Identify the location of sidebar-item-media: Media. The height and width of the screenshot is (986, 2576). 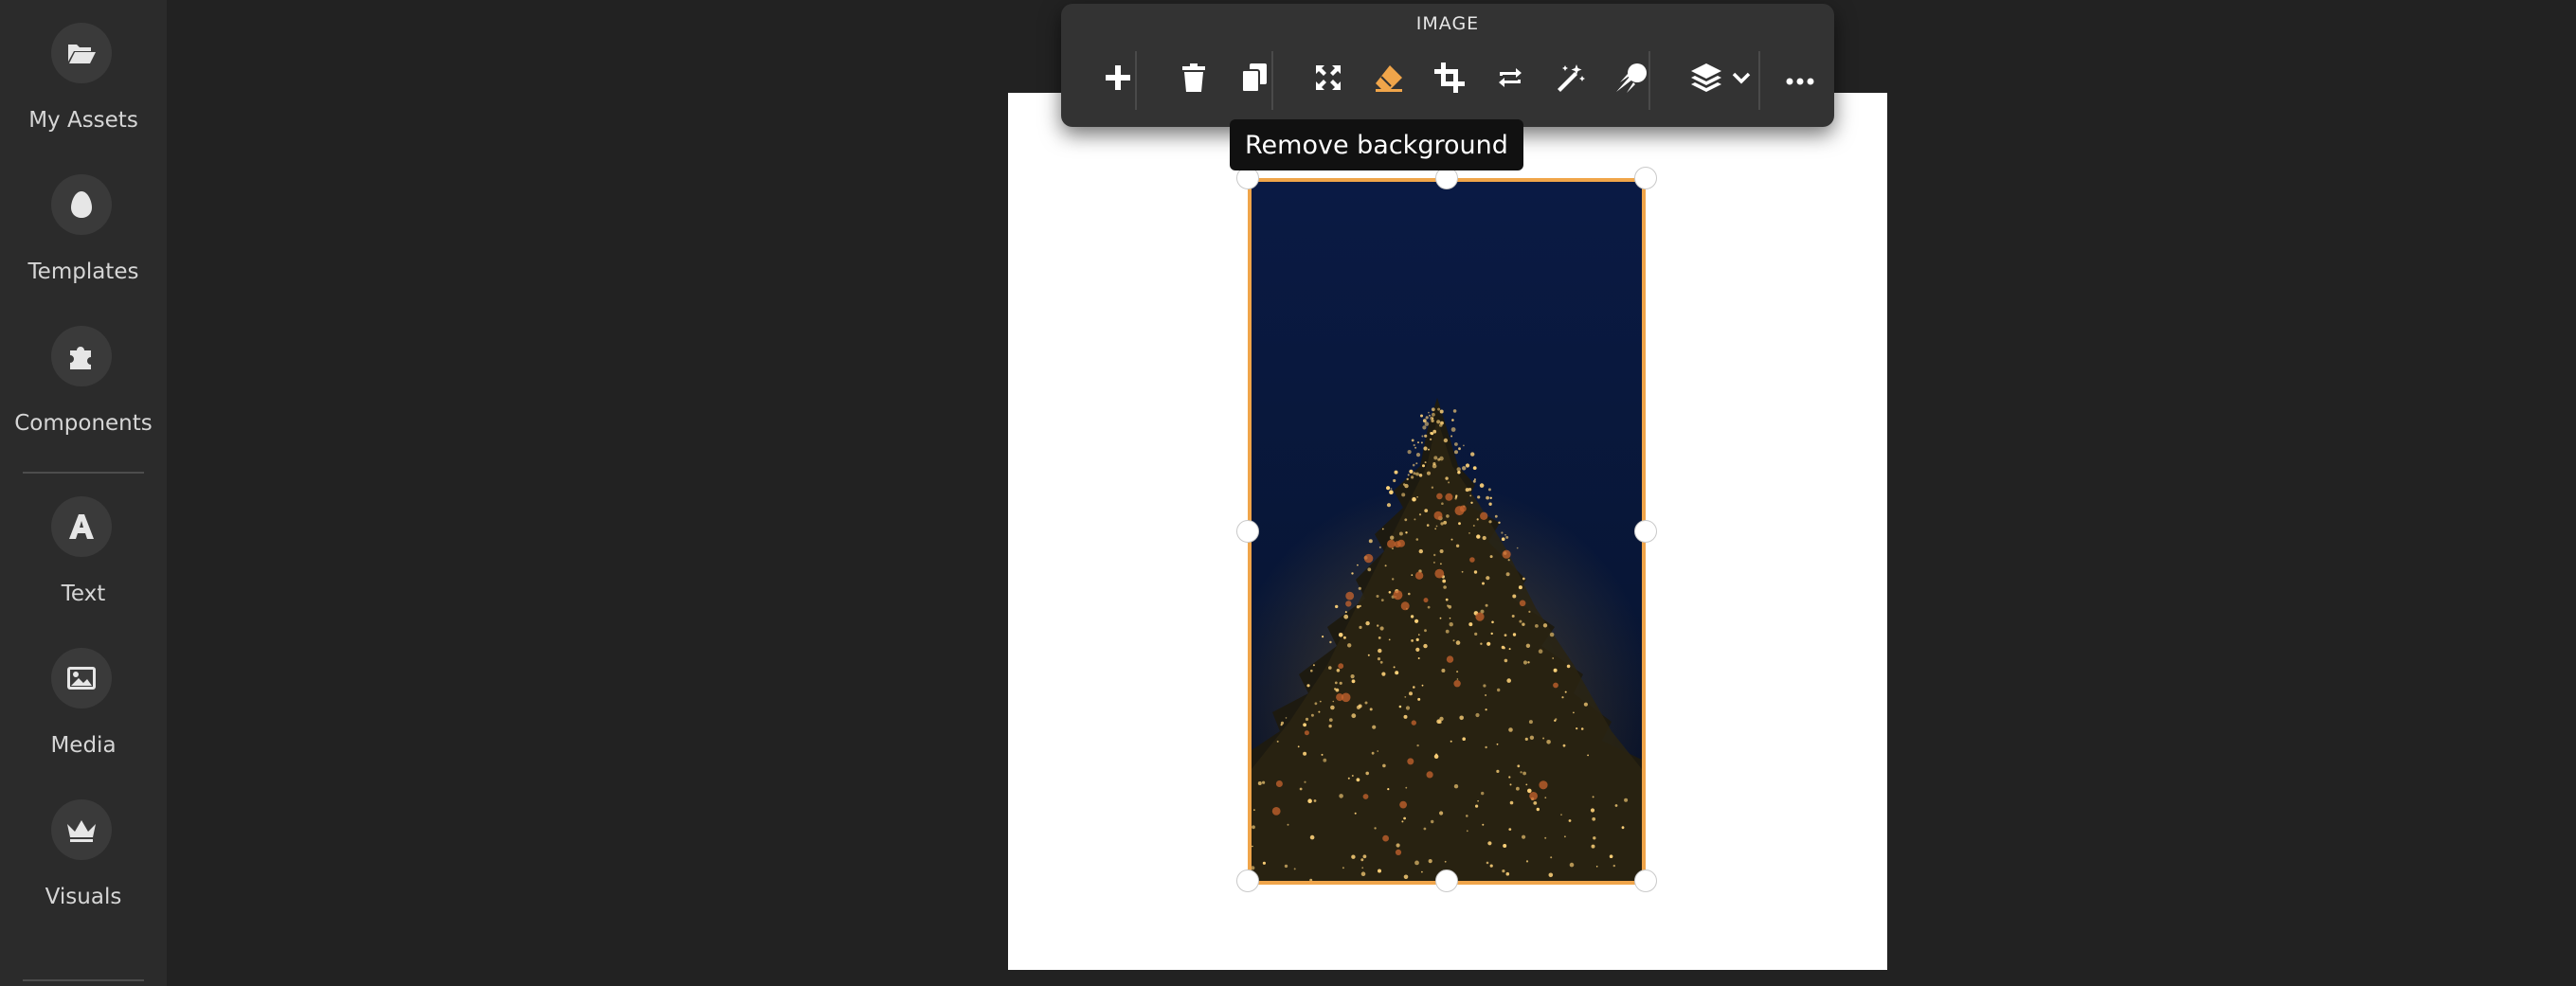
(83, 701).